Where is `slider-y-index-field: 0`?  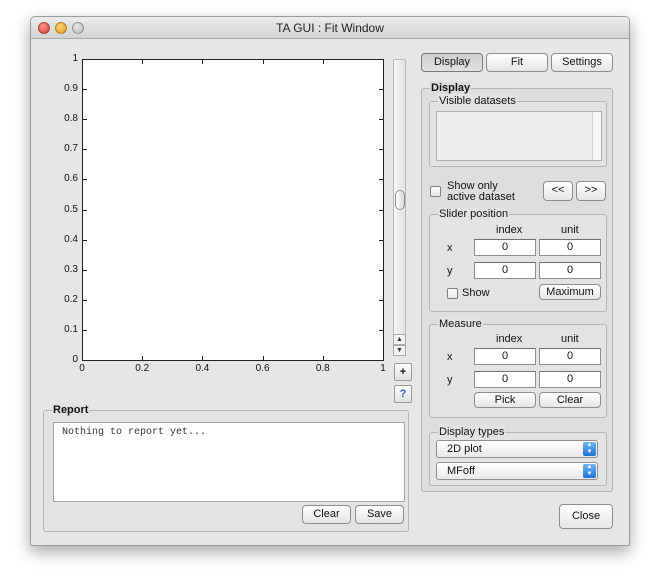 slider-y-index-field: 0 is located at coordinates (505, 270).